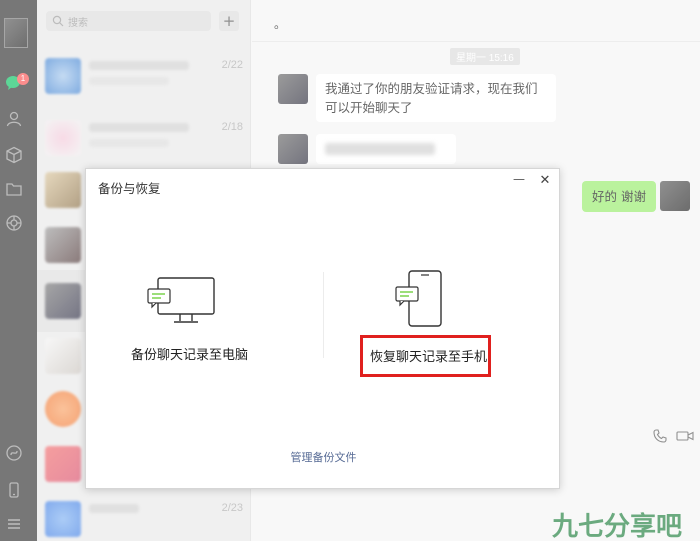  What do you see at coordinates (14, 524) in the screenshot?
I see `menu-icon` at bounding box center [14, 524].